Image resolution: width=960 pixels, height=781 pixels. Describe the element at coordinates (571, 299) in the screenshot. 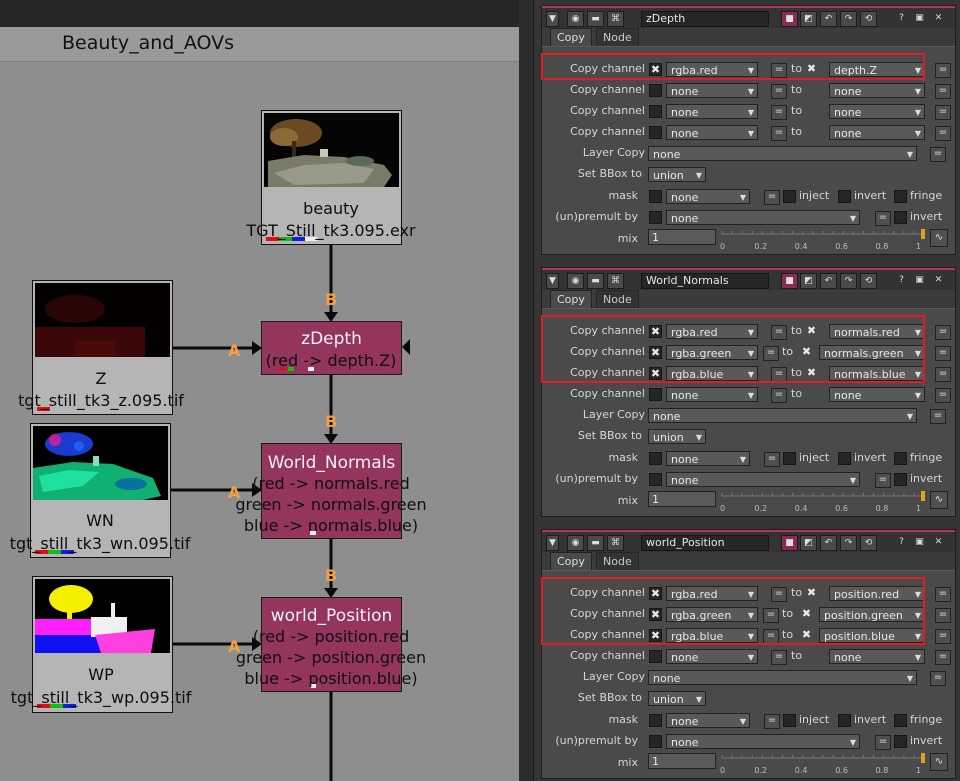

I see `tab-copy: Copy` at that location.